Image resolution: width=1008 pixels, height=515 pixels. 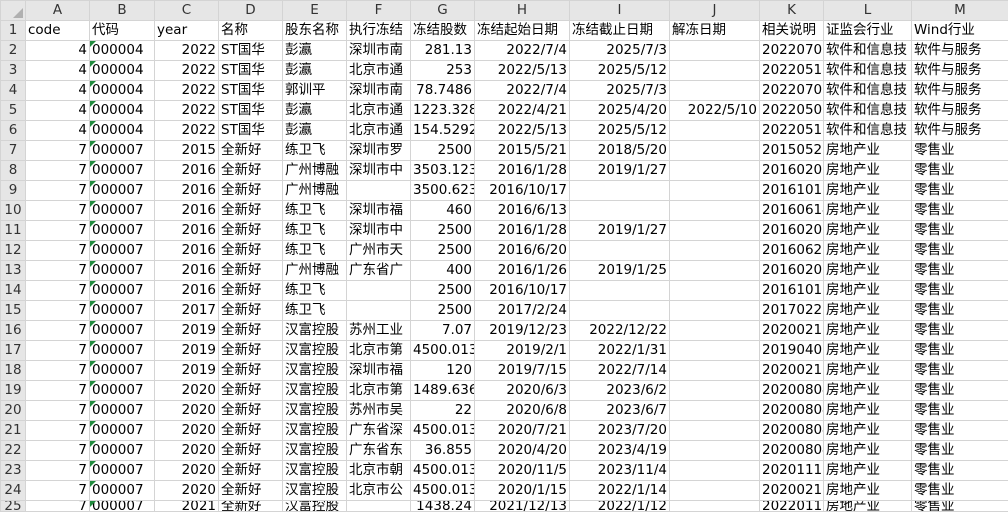 I want to click on cell: 20160621:, so click(x=791, y=250).